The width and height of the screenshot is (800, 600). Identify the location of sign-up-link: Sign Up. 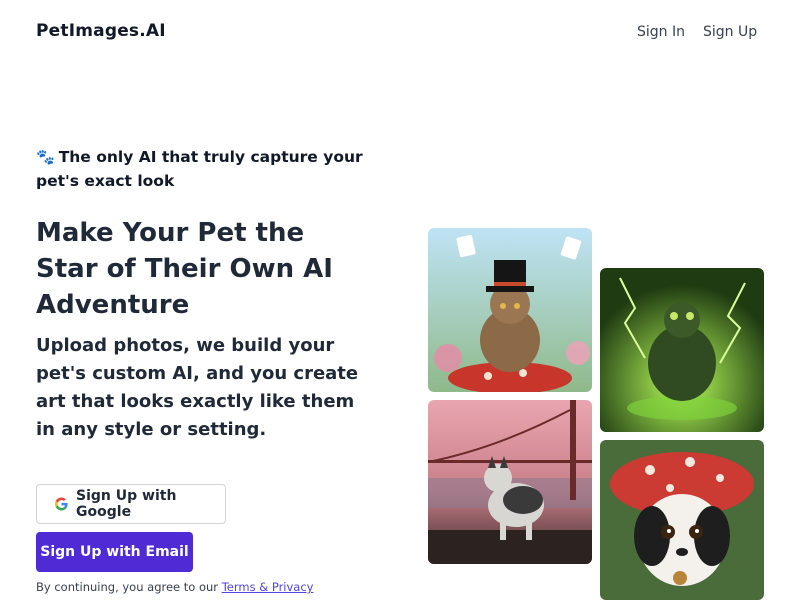
(730, 32).